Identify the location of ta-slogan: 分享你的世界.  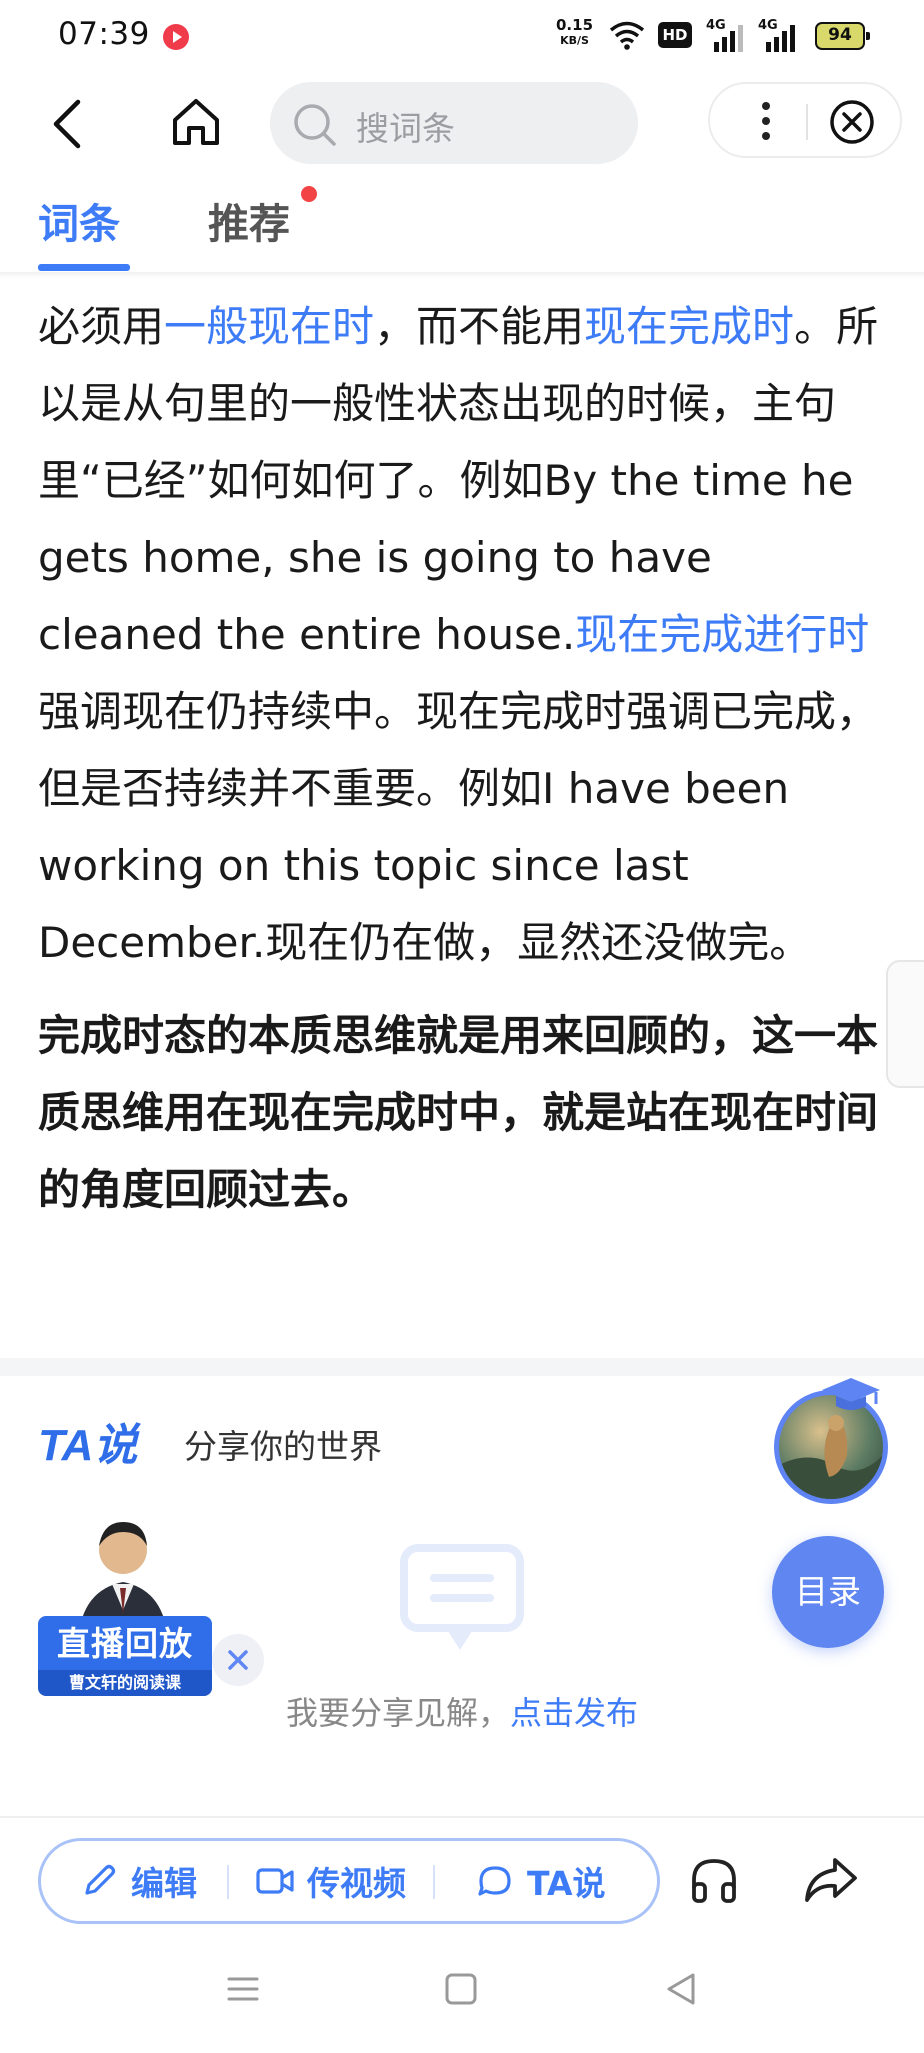
(283, 1446).